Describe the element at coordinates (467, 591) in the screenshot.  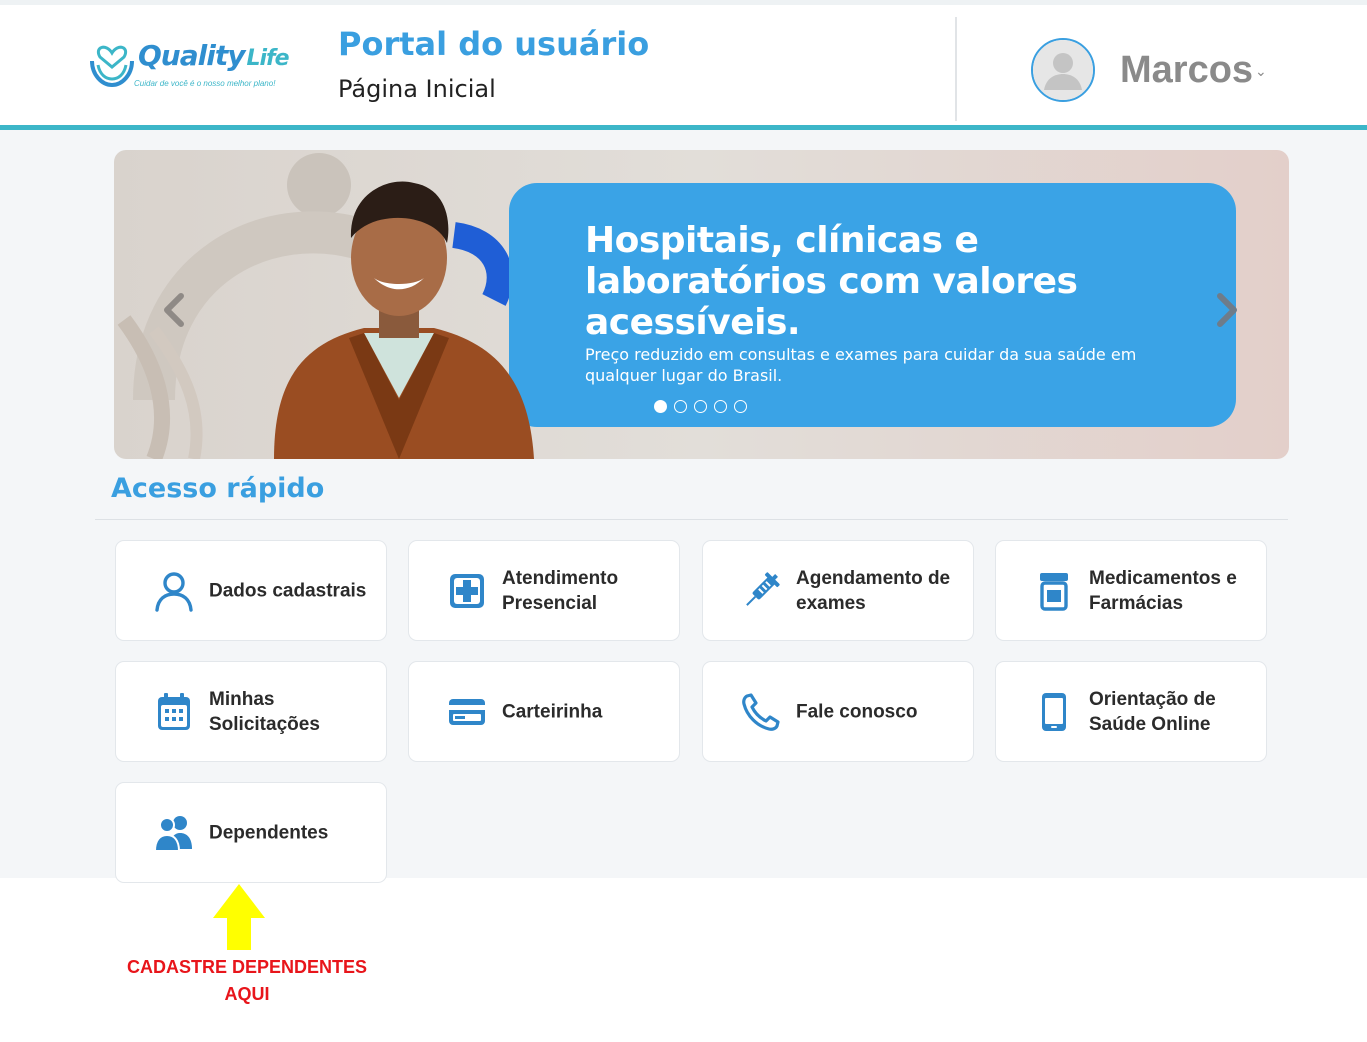
I see `medical-cross-icon` at that location.